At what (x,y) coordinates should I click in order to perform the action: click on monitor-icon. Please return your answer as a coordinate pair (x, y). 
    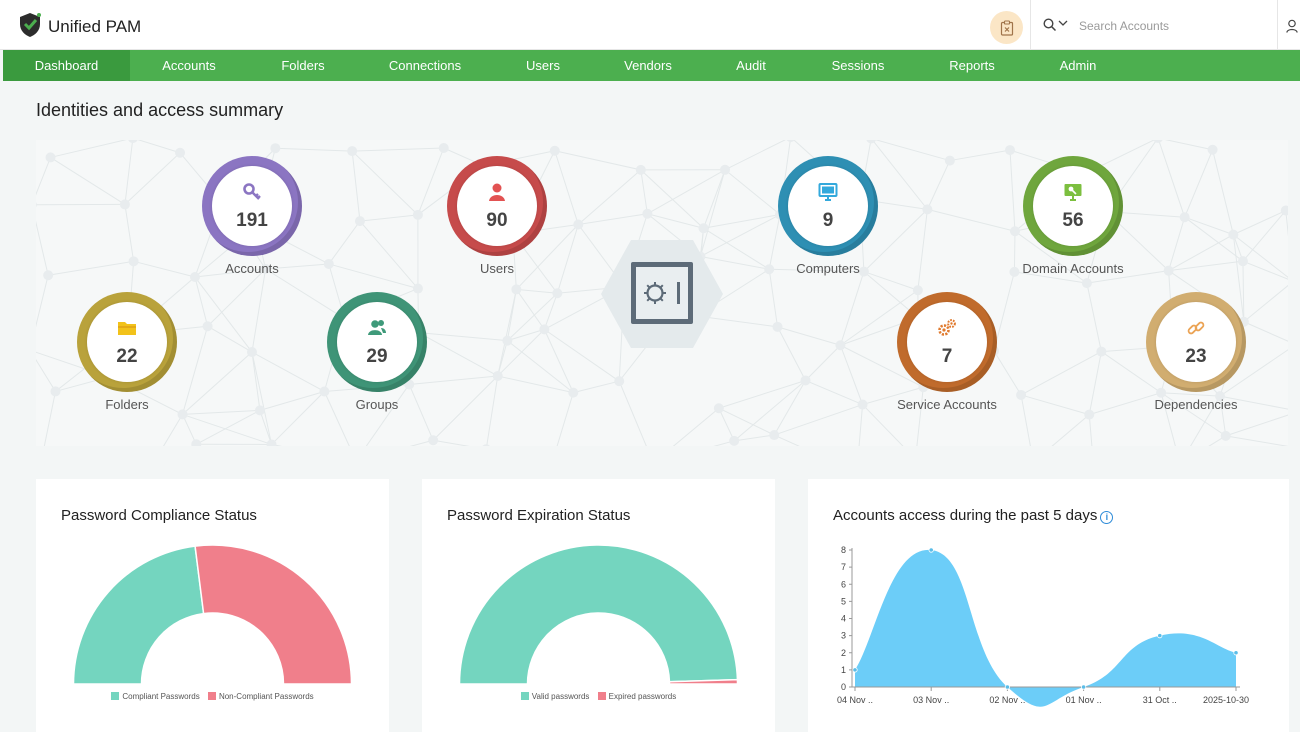
    Looking at the image, I should click on (828, 194).